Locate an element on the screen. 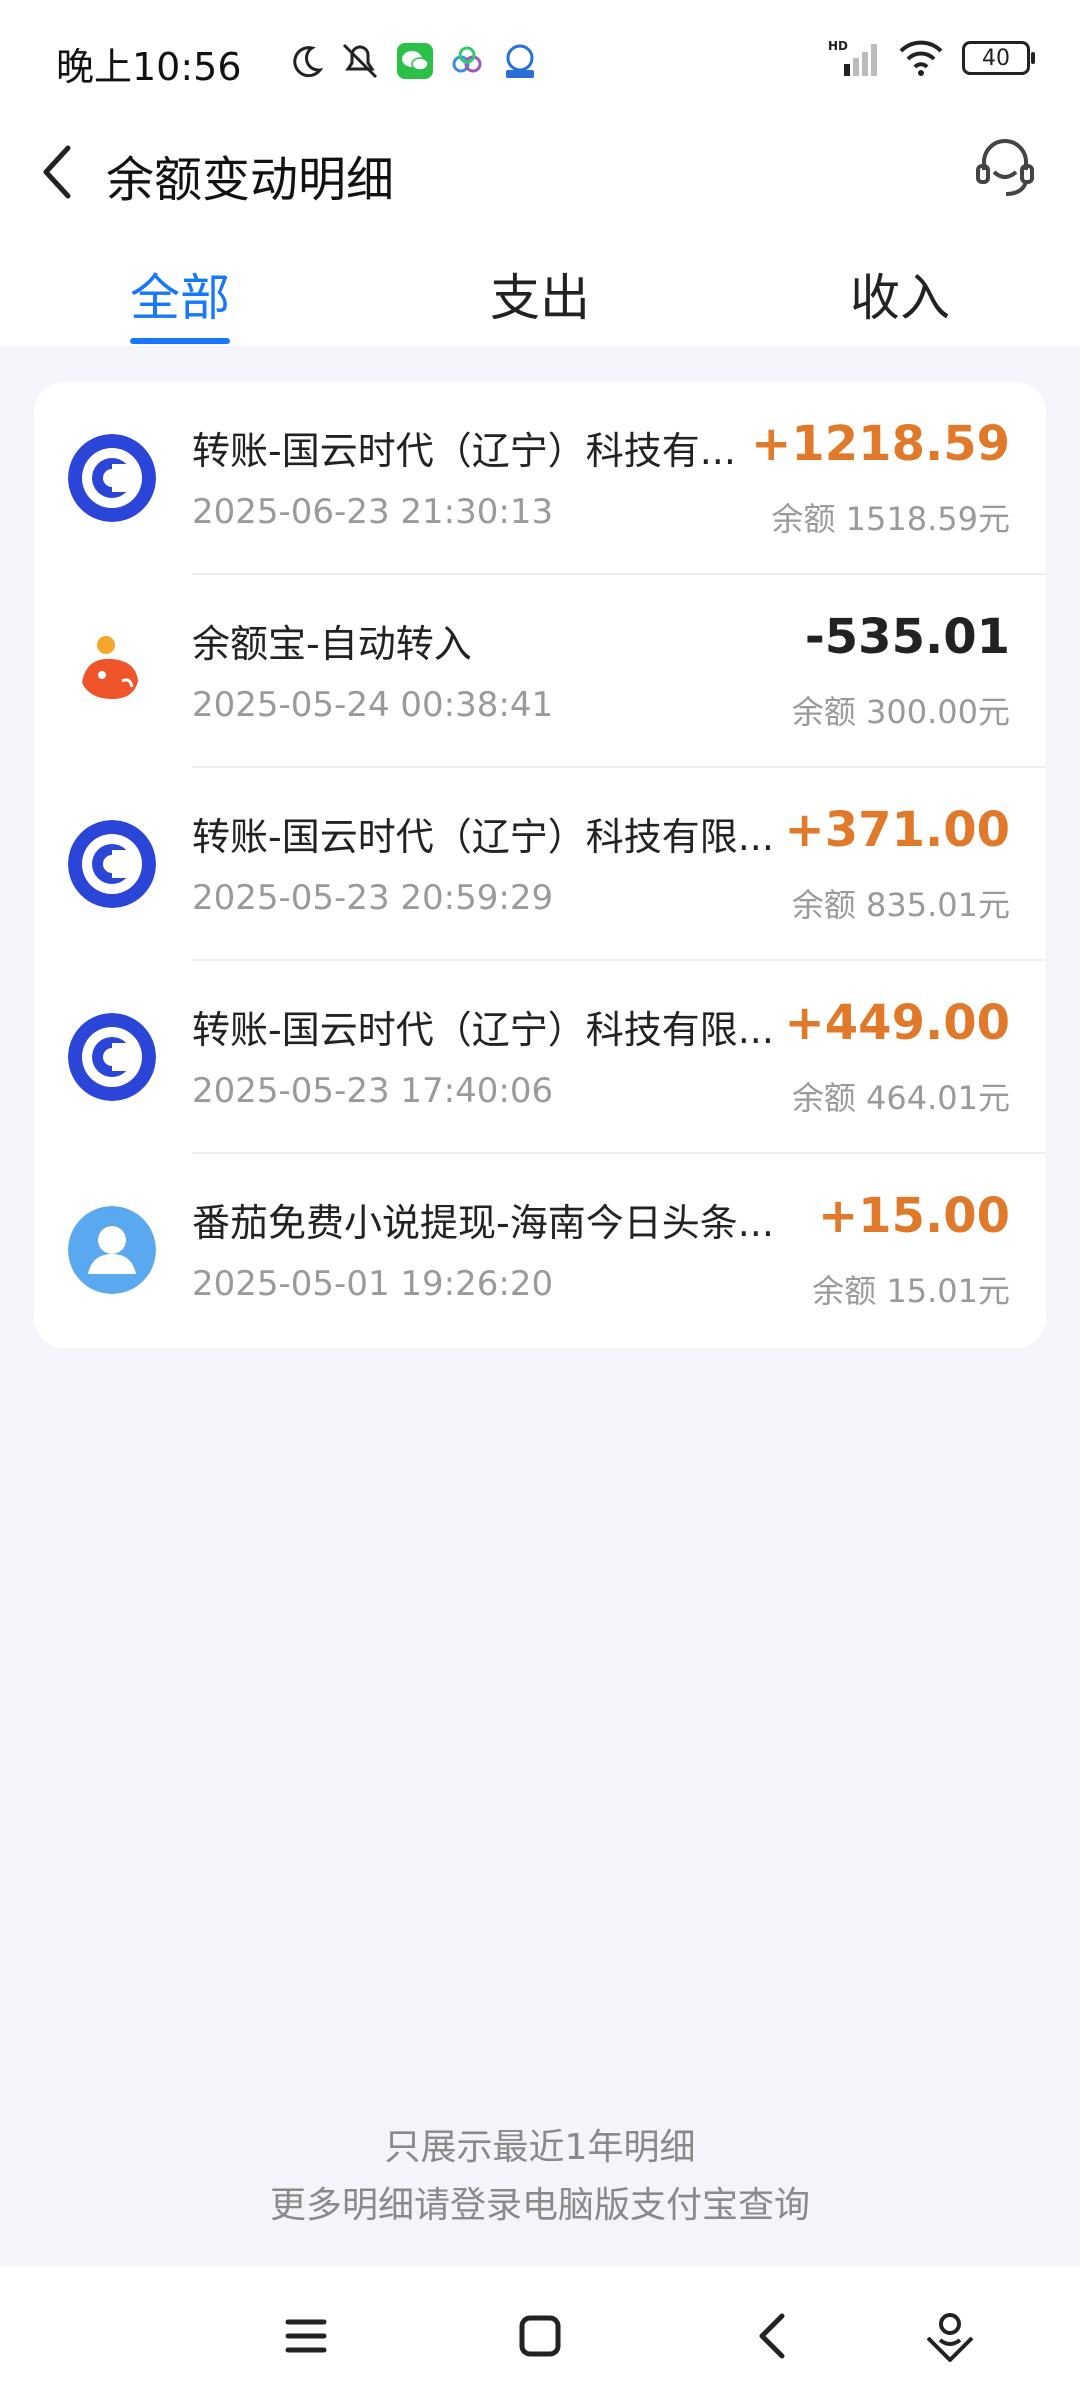 The height and width of the screenshot is (2400, 1080). customer-service-icon is located at coordinates (1005, 167).